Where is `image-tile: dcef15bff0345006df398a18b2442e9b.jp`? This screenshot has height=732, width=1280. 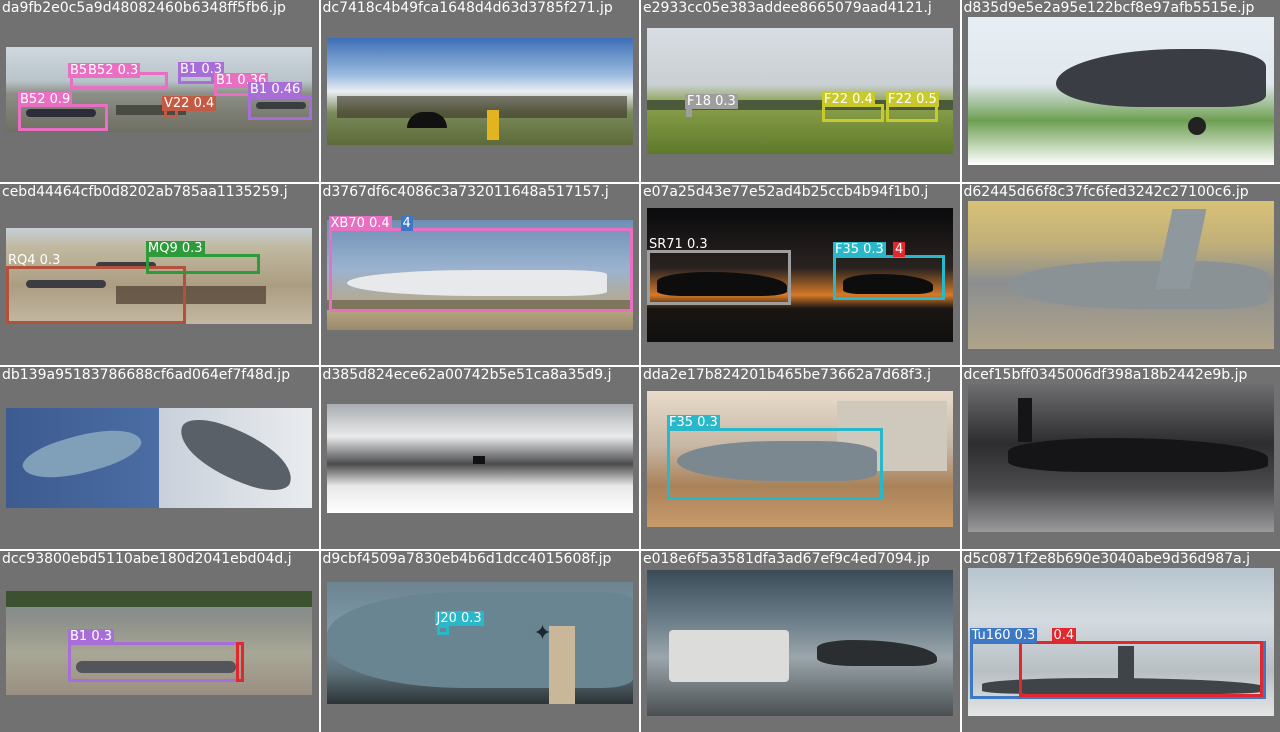 image-tile: dcef15bff0345006df398a18b2442e9b.jp is located at coordinates (1120, 458).